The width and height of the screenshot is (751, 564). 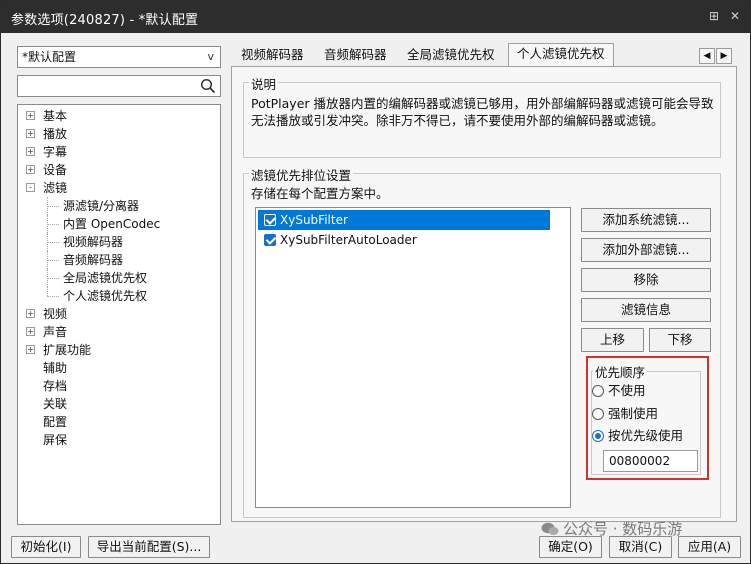 I want to click on tree-item: + 扩展功能, so click(x=119, y=350).